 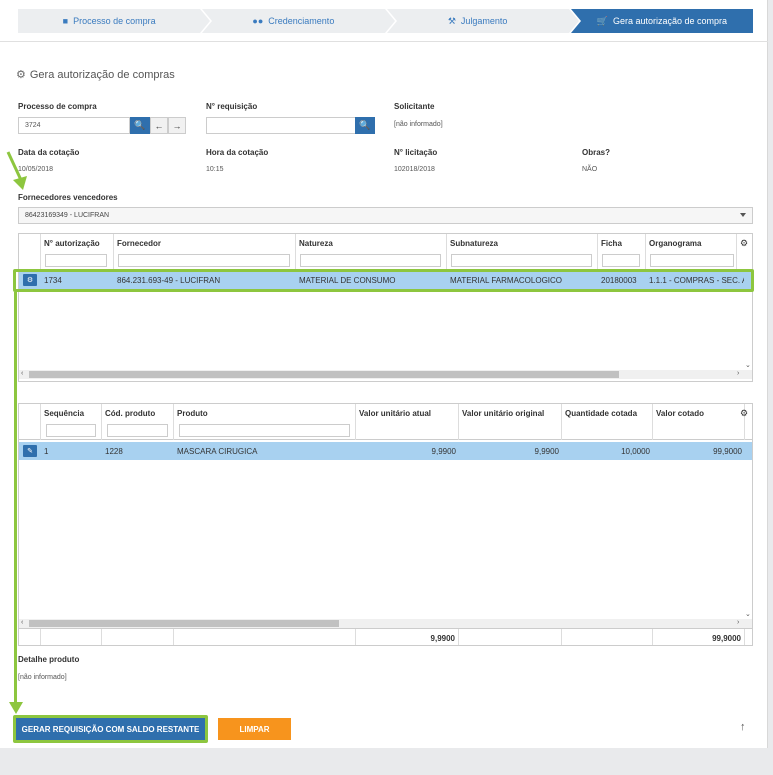 What do you see at coordinates (258, 21) in the screenshot?
I see `users-icon: ●●` at bounding box center [258, 21].